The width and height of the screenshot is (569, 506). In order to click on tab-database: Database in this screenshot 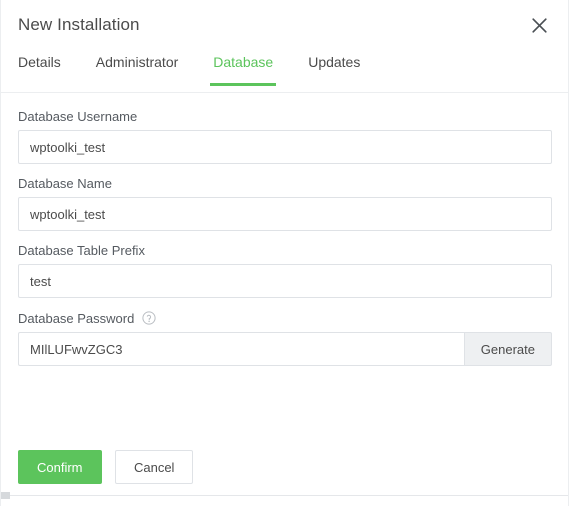, I will do `click(243, 67)`.